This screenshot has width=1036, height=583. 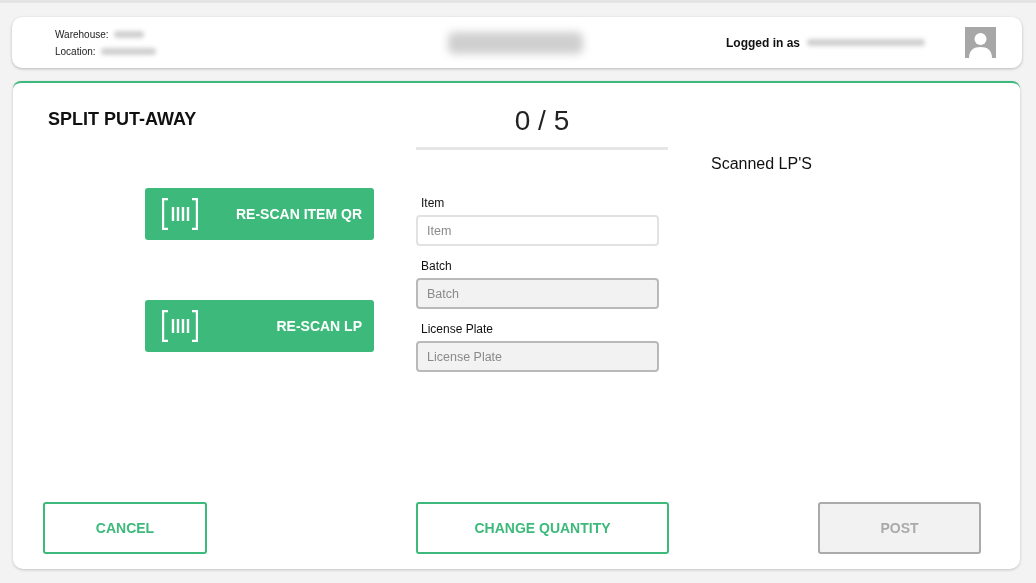 What do you see at coordinates (259, 214) in the screenshot?
I see `rescan-button: RE-SCAN ITEM QR` at bounding box center [259, 214].